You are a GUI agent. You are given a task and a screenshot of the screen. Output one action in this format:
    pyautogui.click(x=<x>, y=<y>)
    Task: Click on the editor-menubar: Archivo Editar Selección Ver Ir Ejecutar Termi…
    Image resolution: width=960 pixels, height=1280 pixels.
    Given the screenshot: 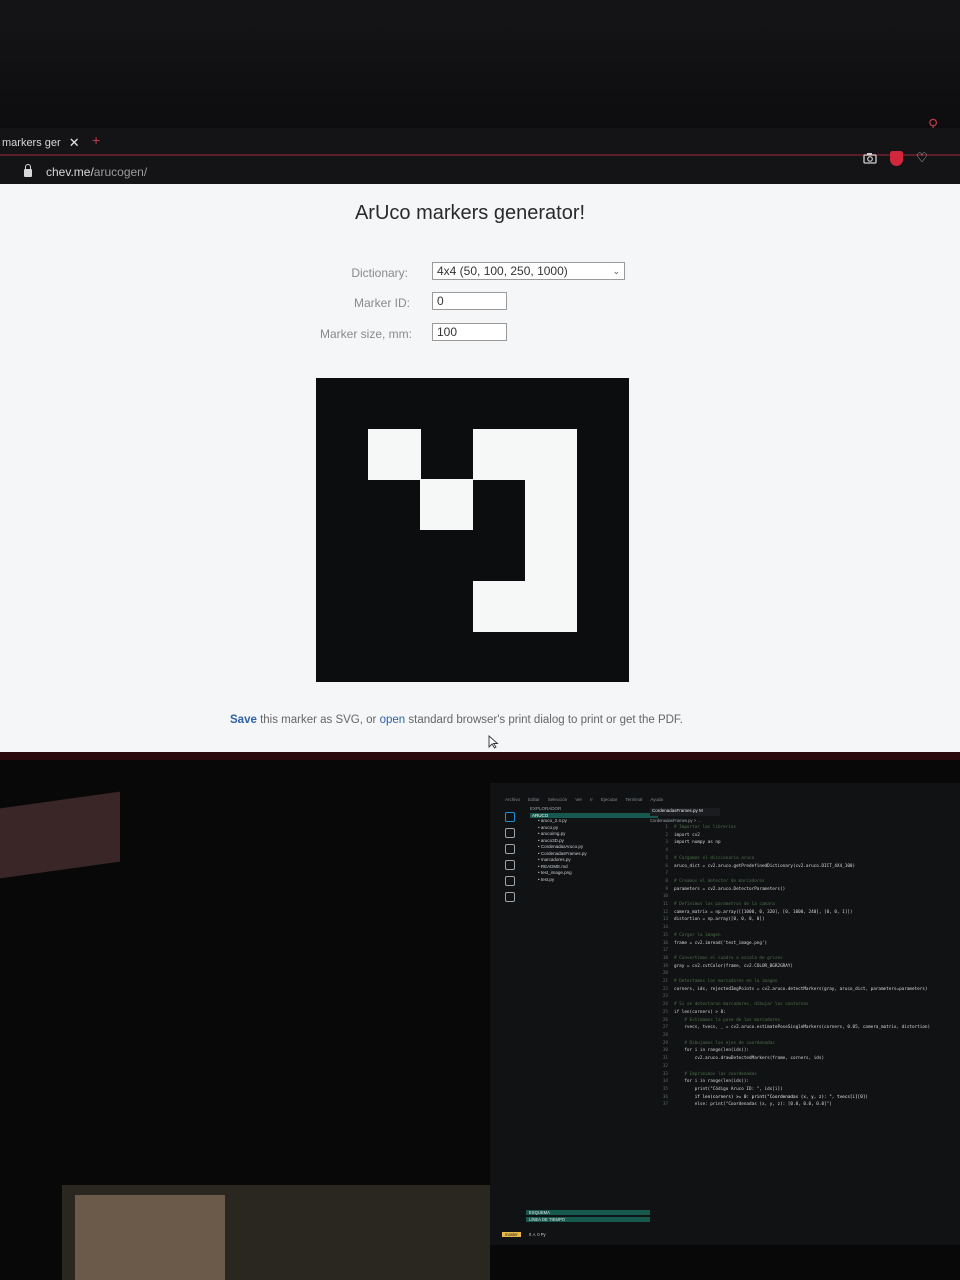 What is the action you would take?
    pyautogui.click(x=730, y=799)
    